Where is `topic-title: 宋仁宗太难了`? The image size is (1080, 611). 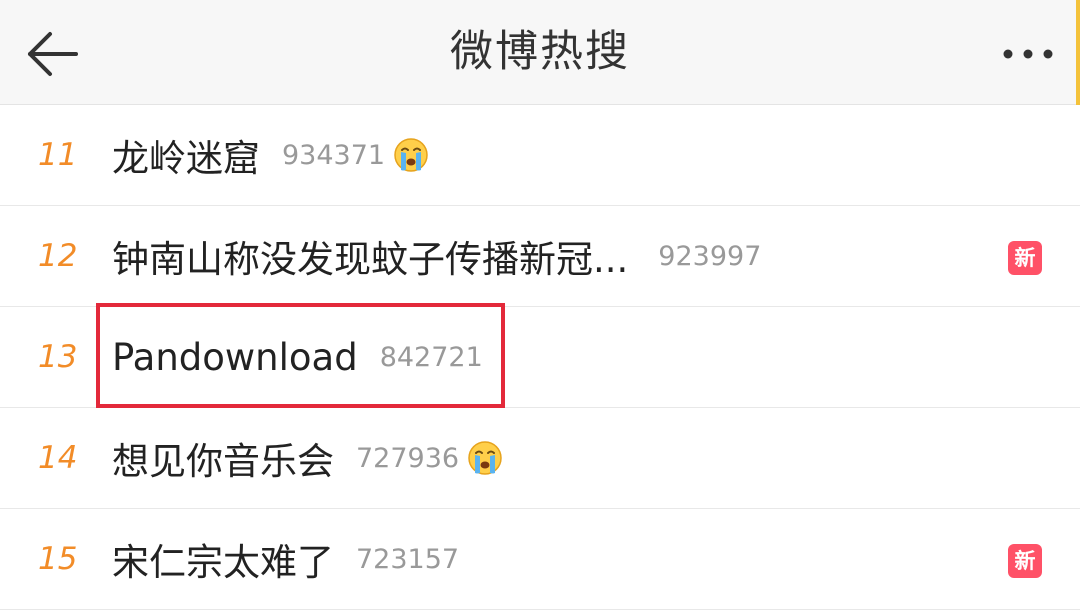 topic-title: 宋仁宗太难了 is located at coordinates (223, 562).